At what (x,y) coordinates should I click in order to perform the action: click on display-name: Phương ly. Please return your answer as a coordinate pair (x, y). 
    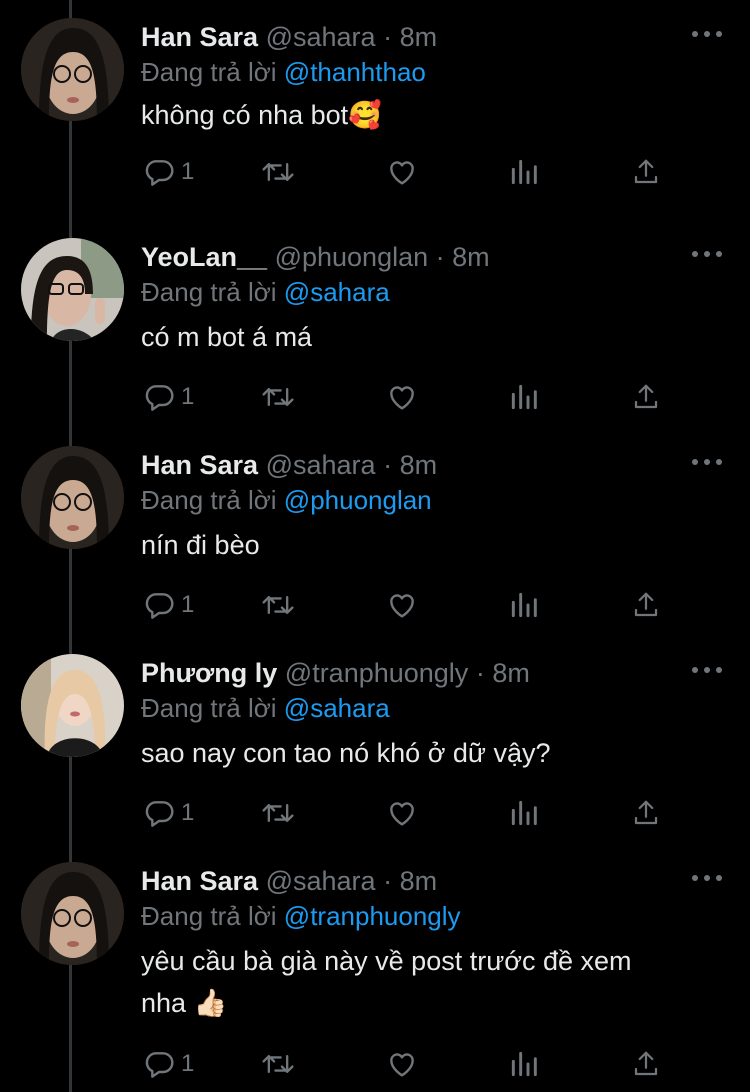
    Looking at the image, I should click on (209, 673).